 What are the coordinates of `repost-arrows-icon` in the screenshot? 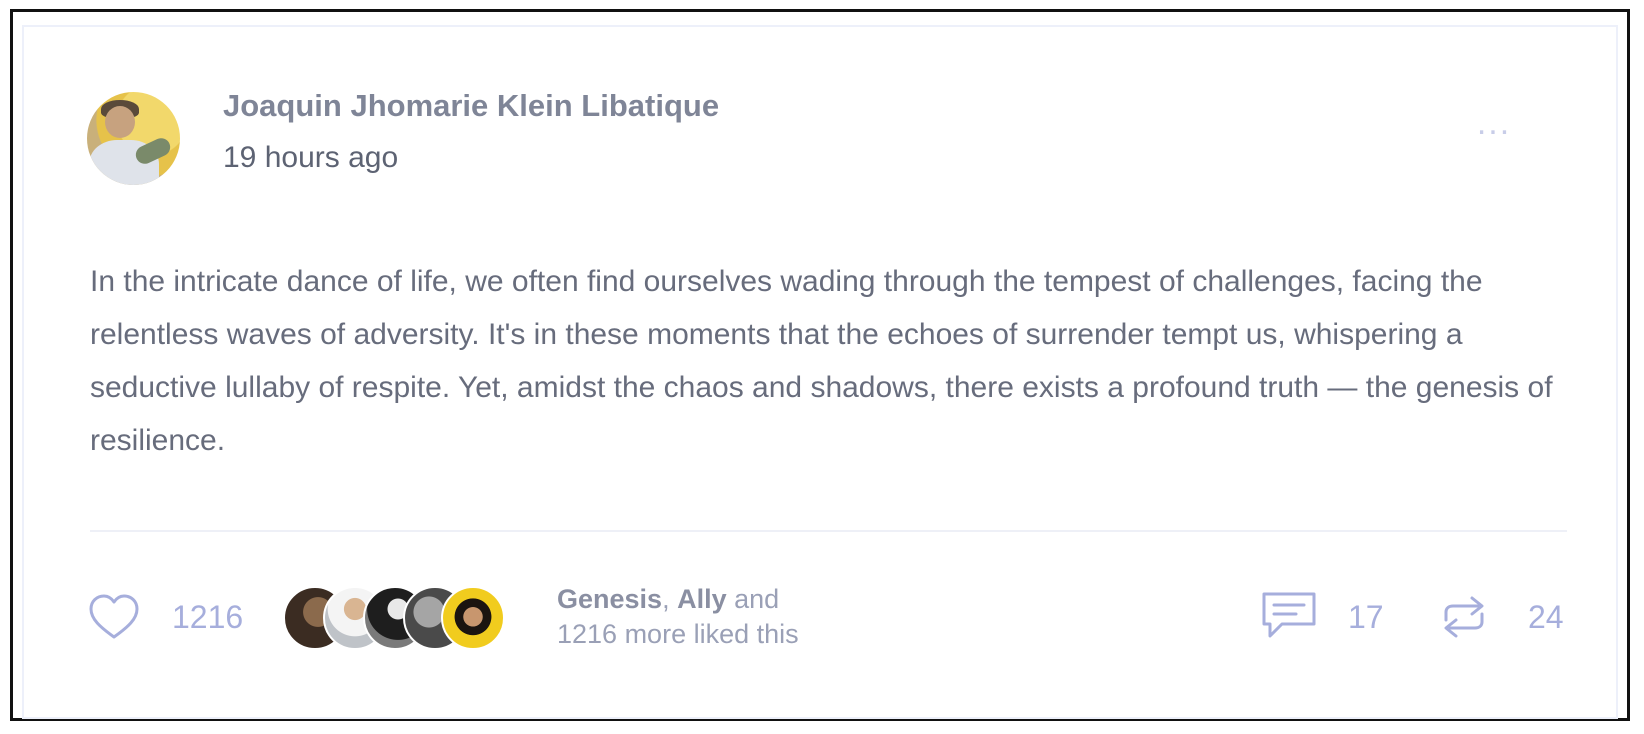 It's located at (1464, 617).